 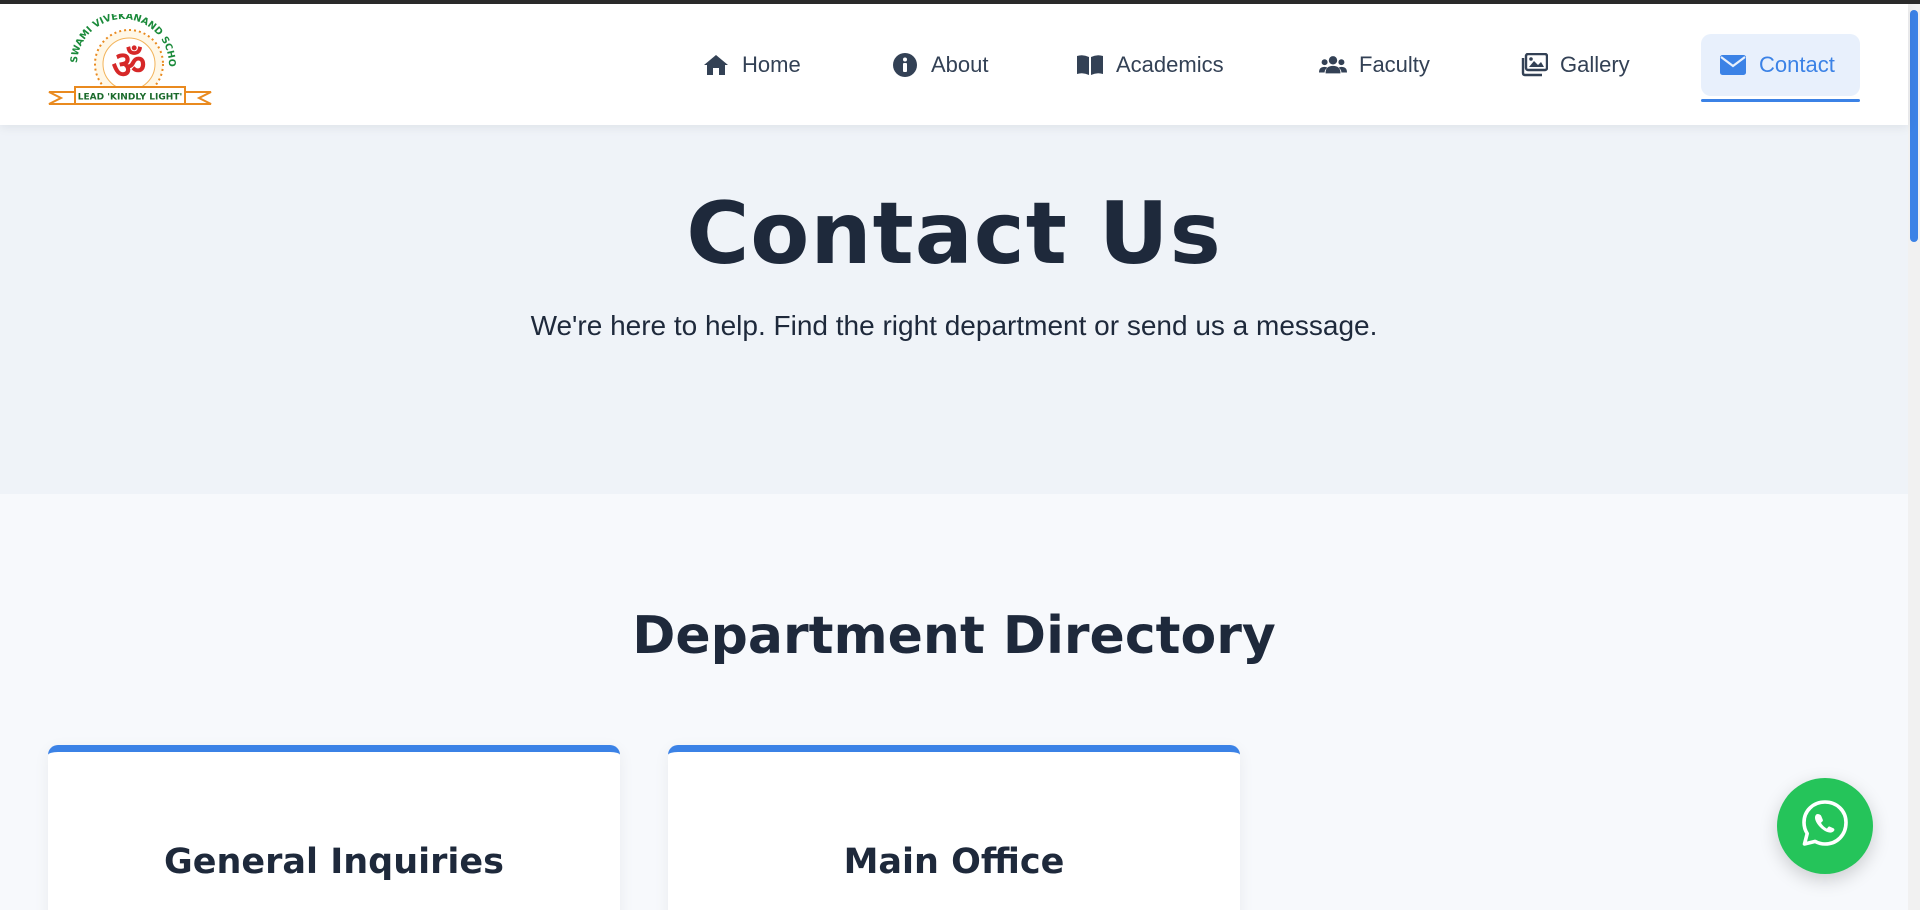 What do you see at coordinates (334, 862) in the screenshot?
I see `department-card-title: General Inquiries` at bounding box center [334, 862].